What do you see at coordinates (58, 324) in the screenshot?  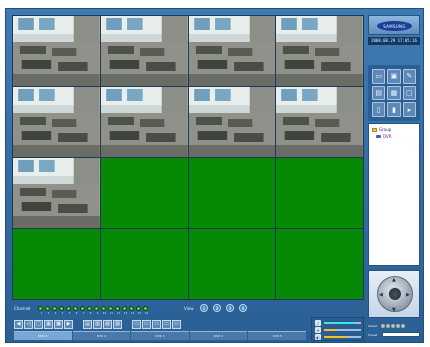 I see `split-9-icon: ▩` at bounding box center [58, 324].